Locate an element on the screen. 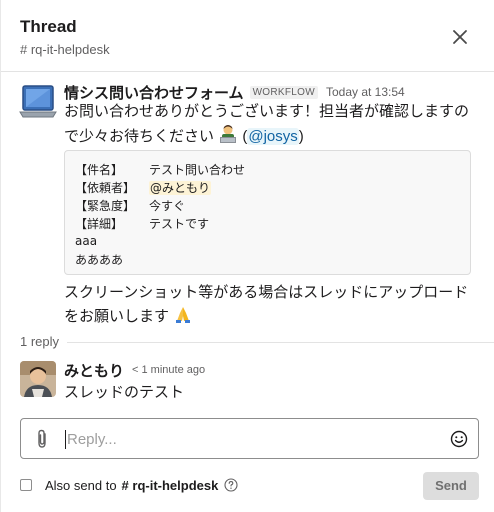  form-value: テストです is located at coordinates (179, 224).